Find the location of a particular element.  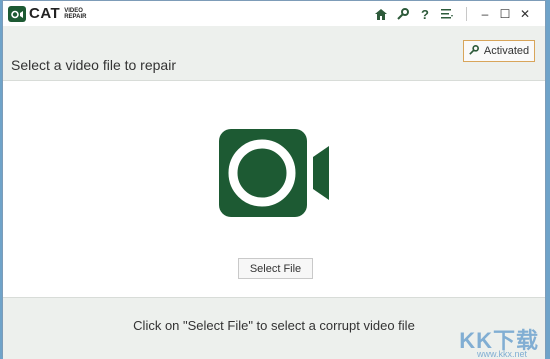

titlebar-toolbar: ? – ☐ ✕ is located at coordinates (452, 14).